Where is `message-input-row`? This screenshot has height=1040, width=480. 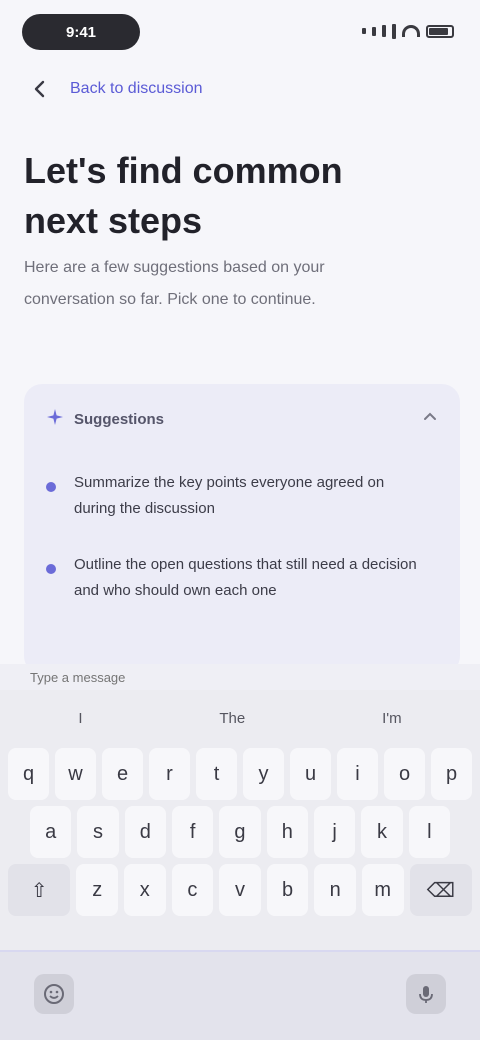
message-input-row is located at coordinates (240, 677).